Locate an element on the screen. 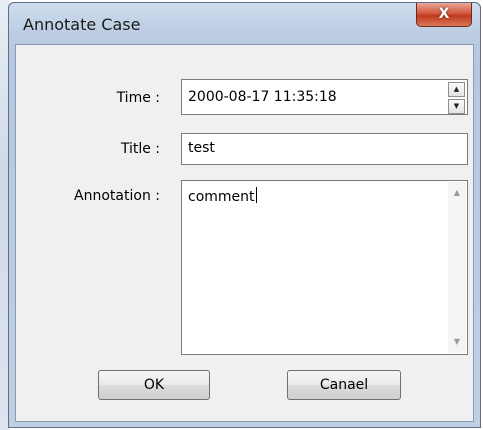  time-label: Time : is located at coordinates (138, 98).